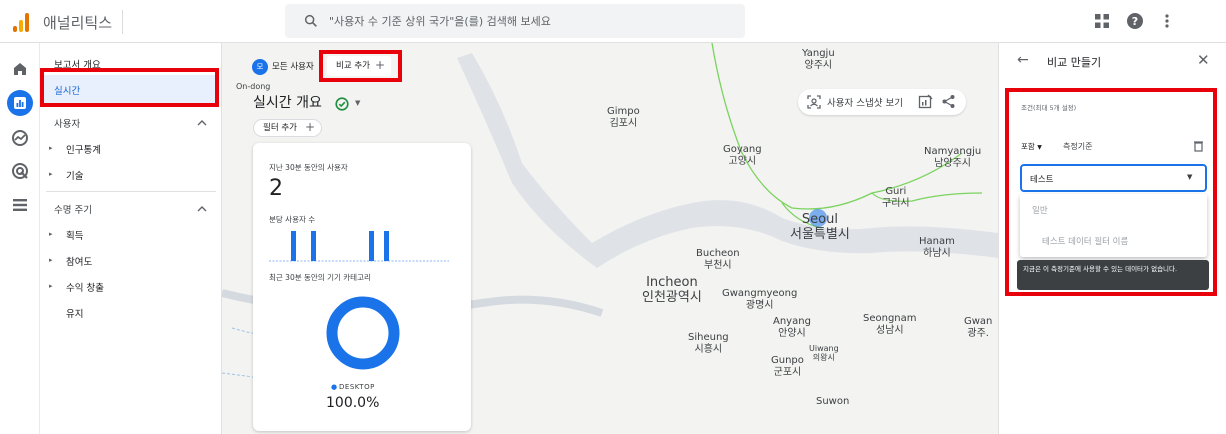 This screenshot has width=1226, height=434. What do you see at coordinates (1113, 178) in the screenshot?
I see `dimension-value-dropdown: 테스트 ▼` at bounding box center [1113, 178].